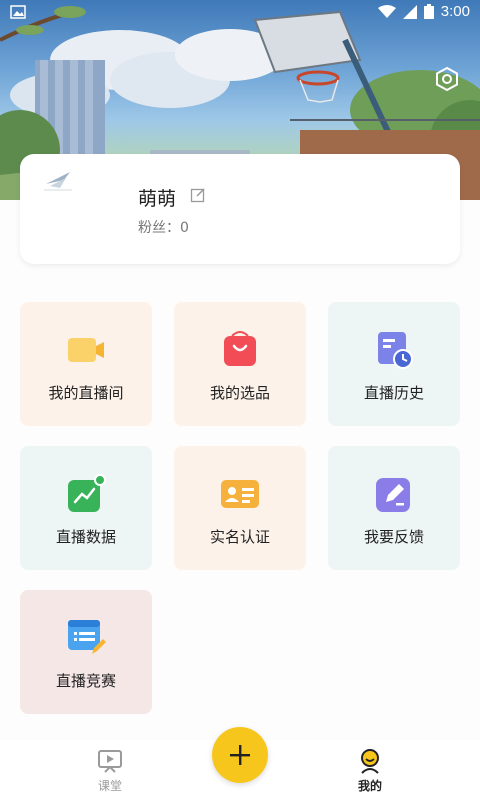 The height and width of the screenshot is (800, 480). What do you see at coordinates (87, 637) in the screenshot?
I see `contest-document-icon` at bounding box center [87, 637].